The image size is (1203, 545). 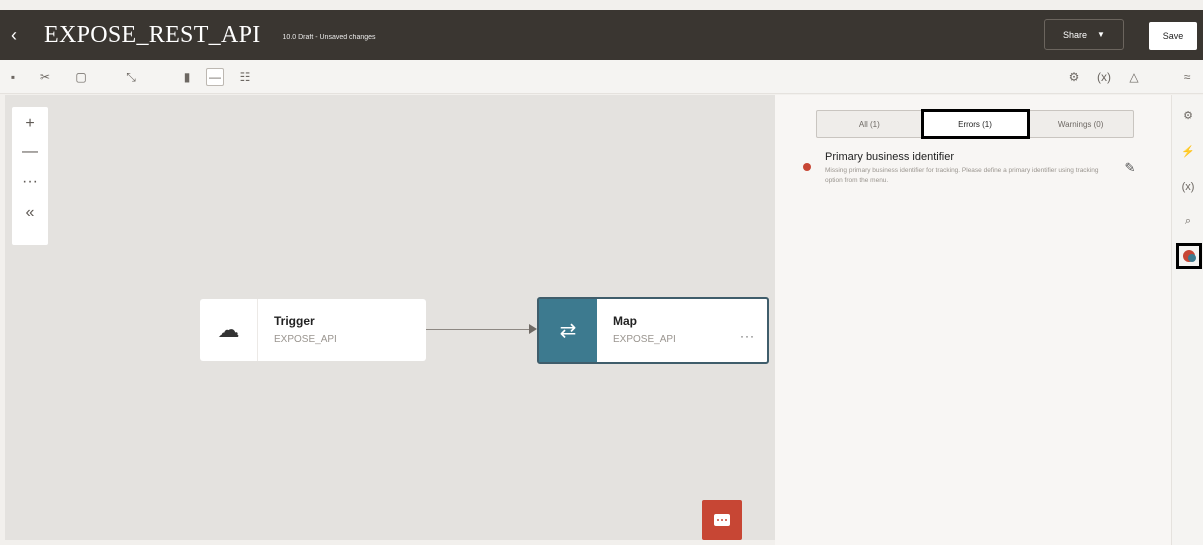 What do you see at coordinates (1134, 77) in the screenshot?
I see `warning-icon: △` at bounding box center [1134, 77].